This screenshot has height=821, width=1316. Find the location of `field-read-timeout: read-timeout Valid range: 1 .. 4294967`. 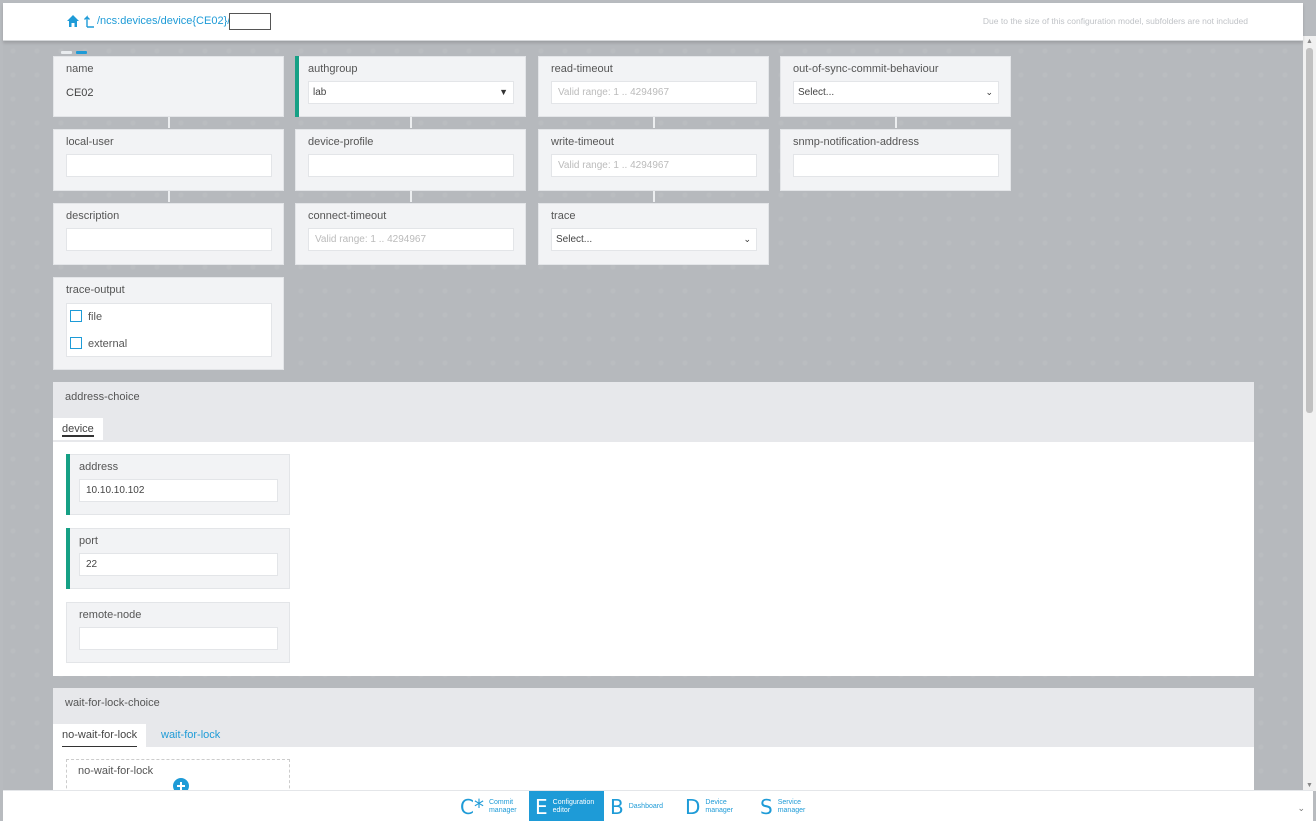

field-read-timeout: read-timeout Valid range: 1 .. 4294967 is located at coordinates (653, 86).